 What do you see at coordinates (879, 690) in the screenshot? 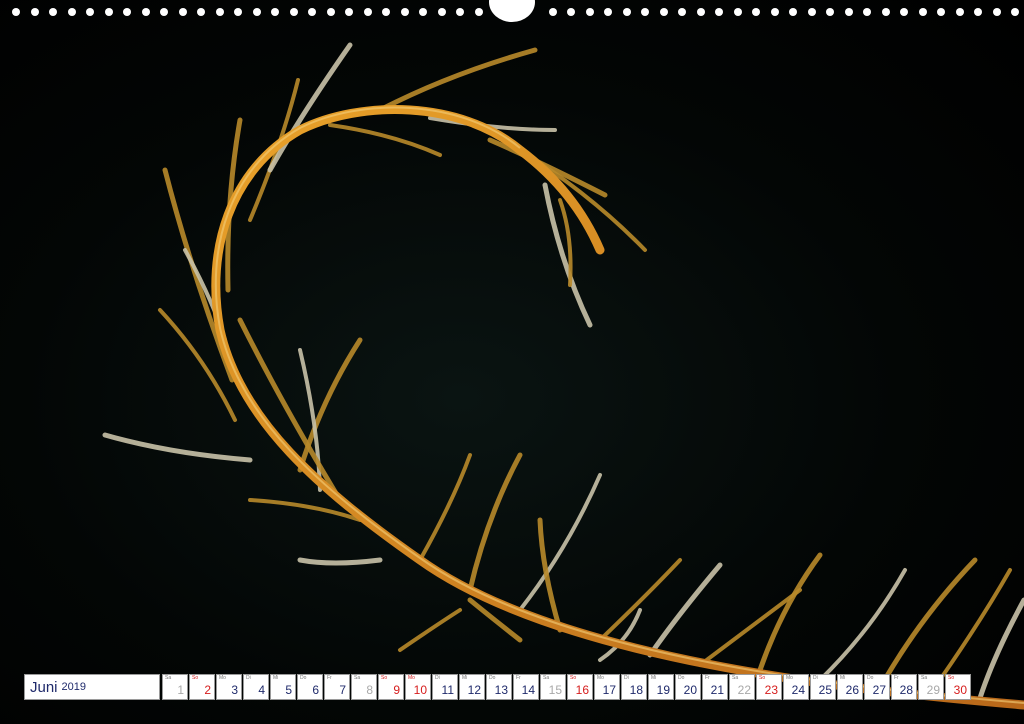
I see `day-number: 27` at bounding box center [879, 690].